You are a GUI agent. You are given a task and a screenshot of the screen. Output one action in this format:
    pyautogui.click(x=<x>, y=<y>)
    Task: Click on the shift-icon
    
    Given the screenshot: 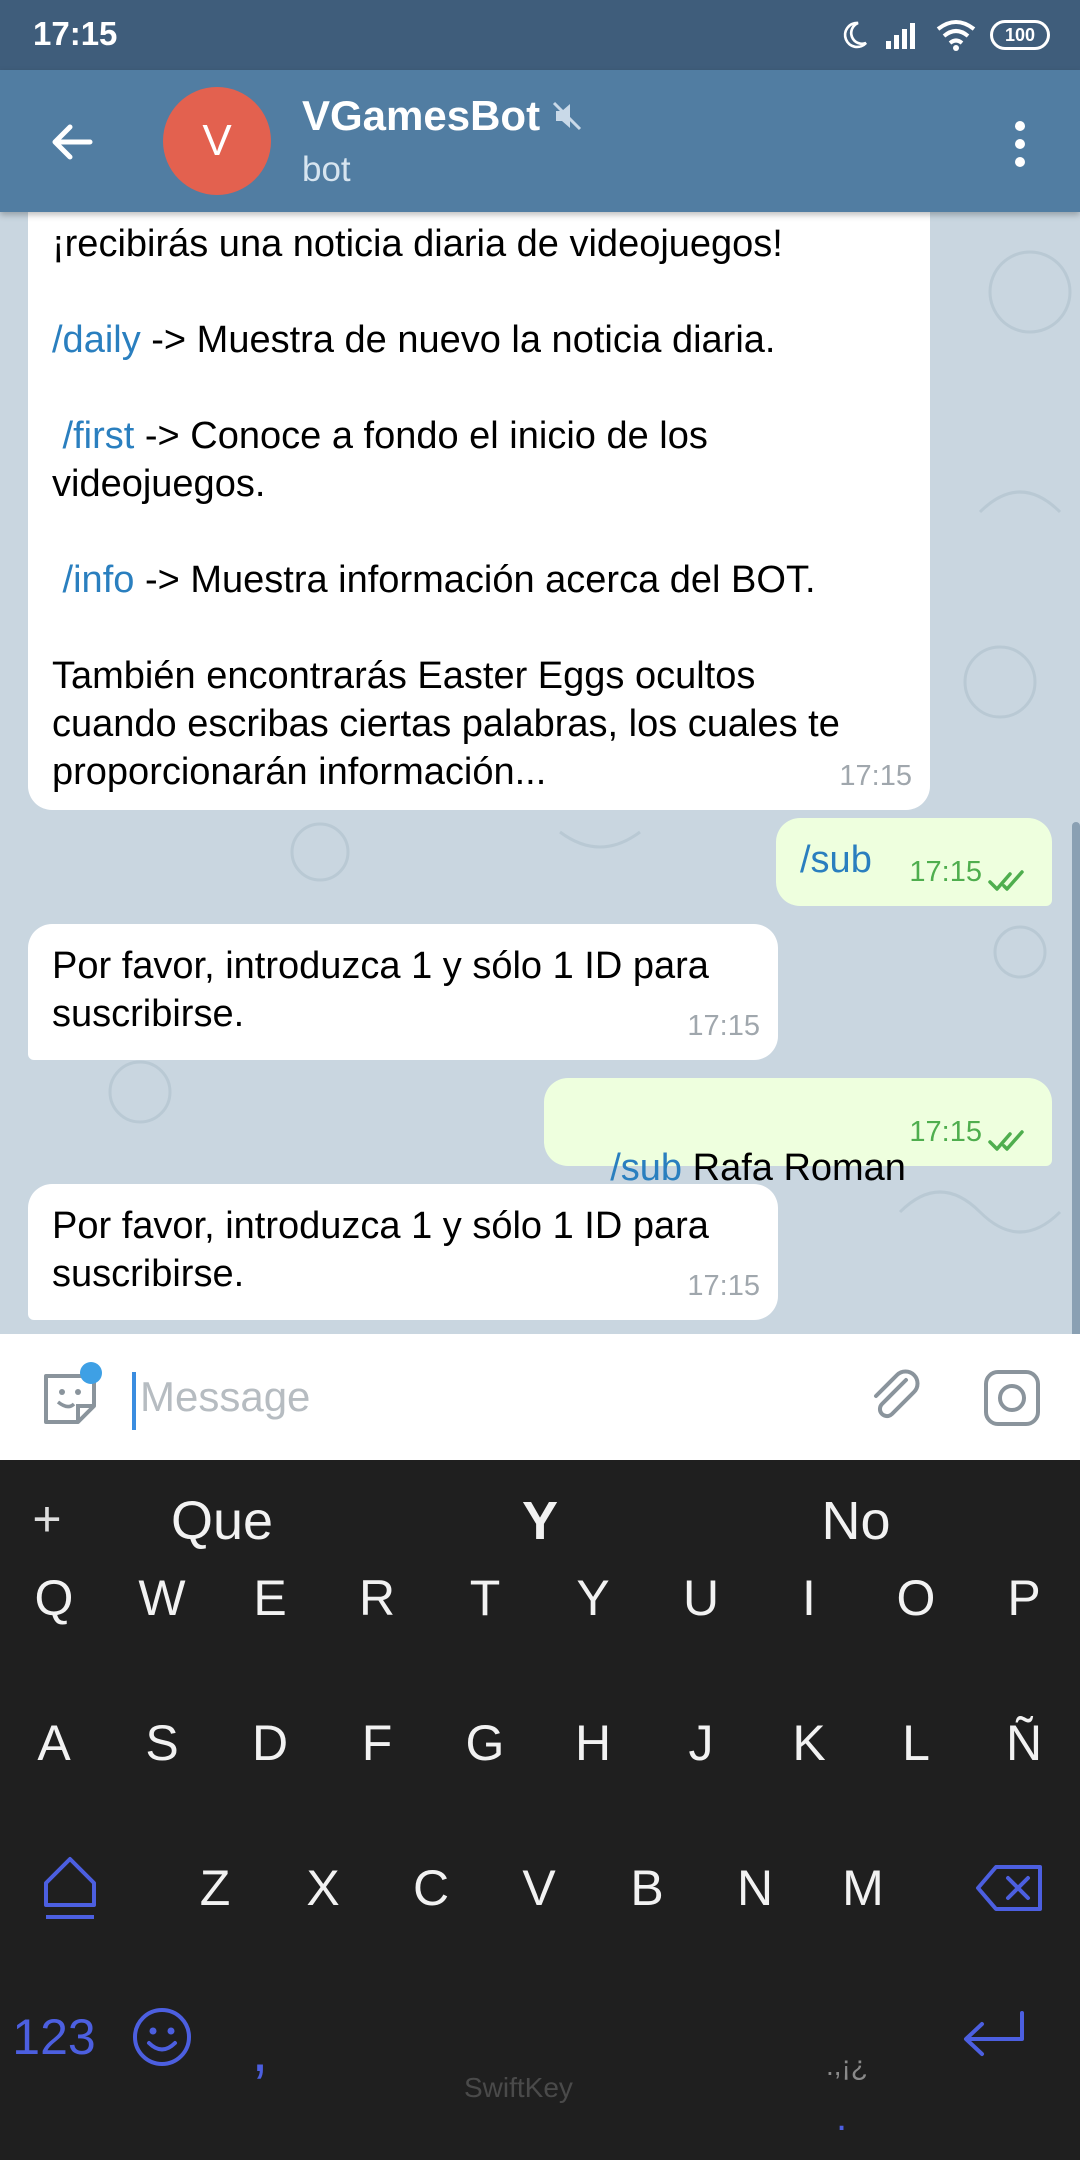 What is the action you would take?
    pyautogui.click(x=70, y=1888)
    